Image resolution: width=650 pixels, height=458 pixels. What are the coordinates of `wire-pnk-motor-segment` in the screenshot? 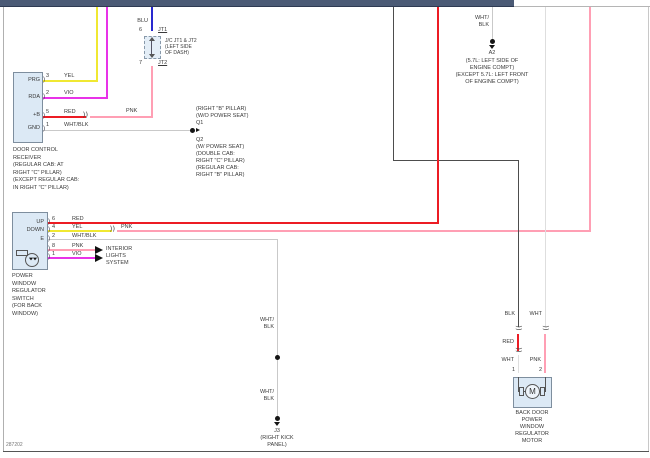 It's located at (545, 353).